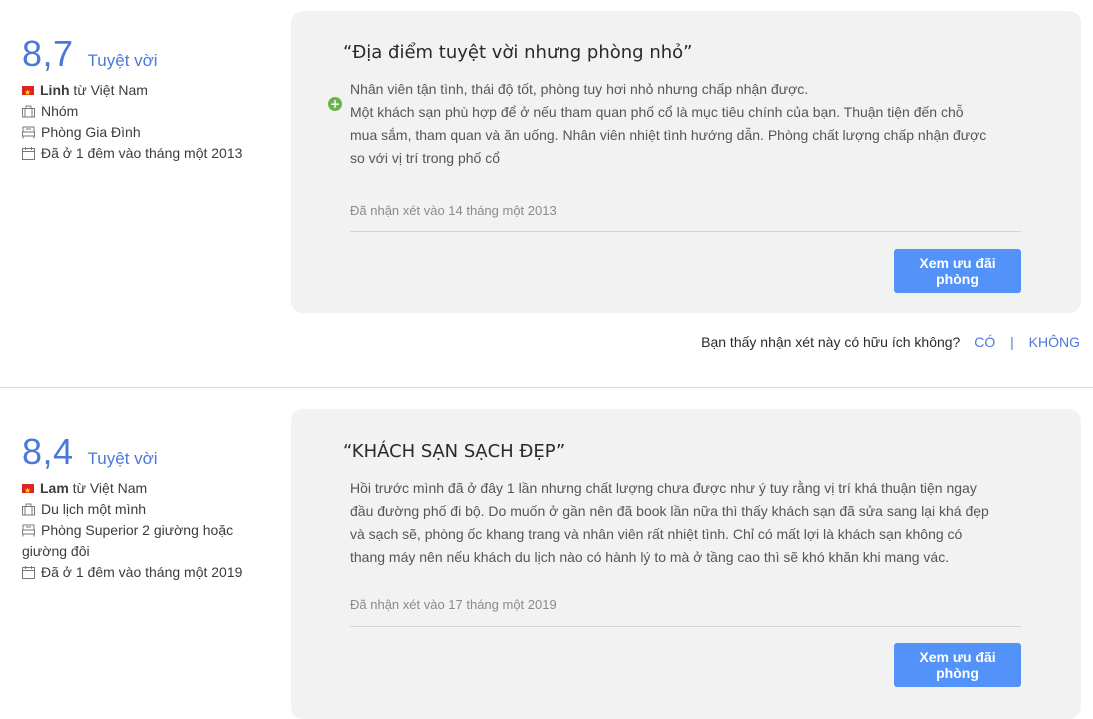 The width and height of the screenshot is (1093, 719). Describe the element at coordinates (91, 132) in the screenshot. I see `room-type: Phòng Gia Đình` at that location.